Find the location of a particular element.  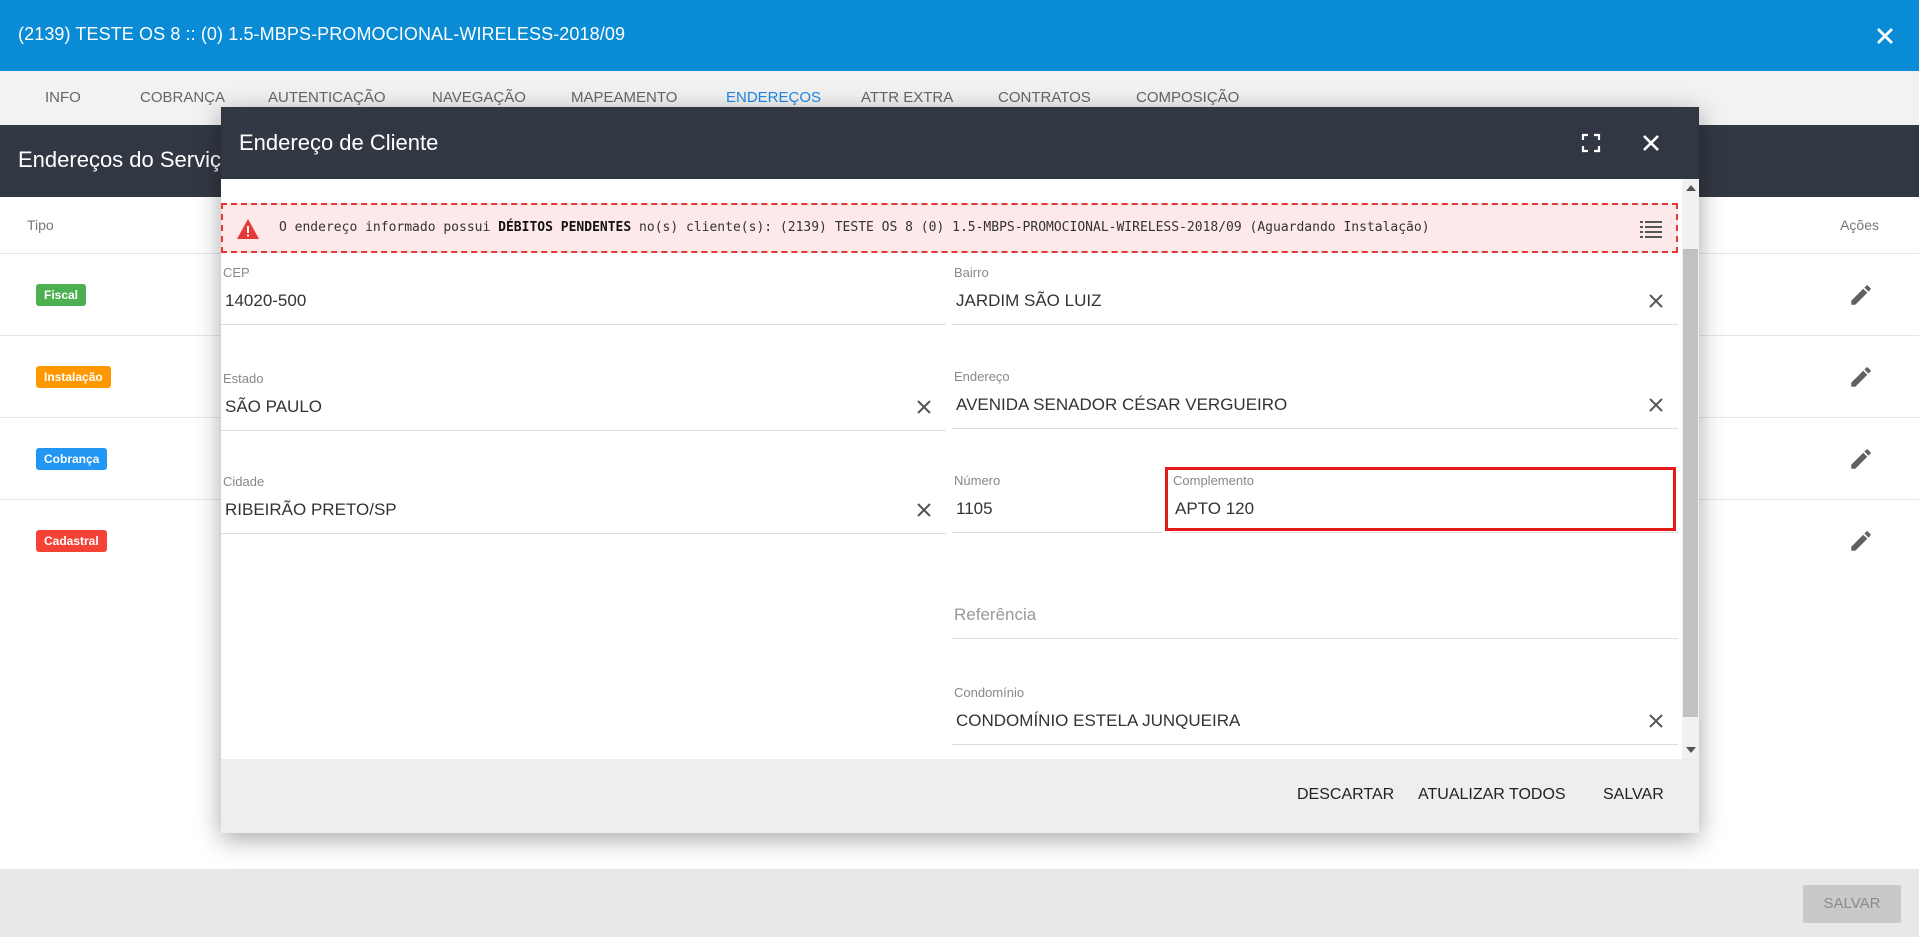

salvar-button: SALVAR is located at coordinates (1633, 795).